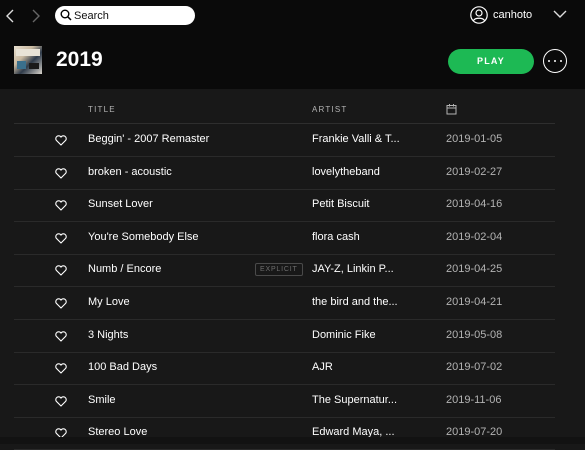  Describe the element at coordinates (120, 204) in the screenshot. I see `track-title: Sunset Lover` at that location.